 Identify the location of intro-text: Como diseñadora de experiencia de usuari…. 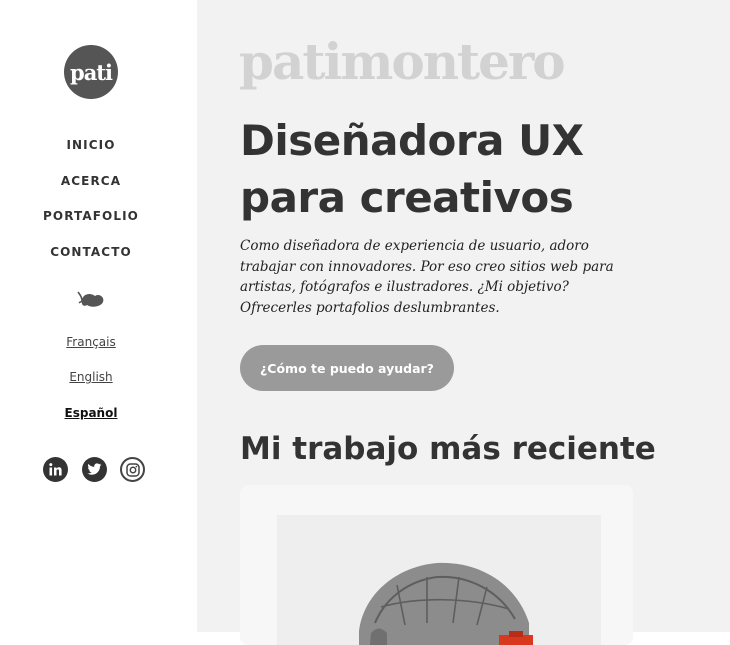
(427, 277).